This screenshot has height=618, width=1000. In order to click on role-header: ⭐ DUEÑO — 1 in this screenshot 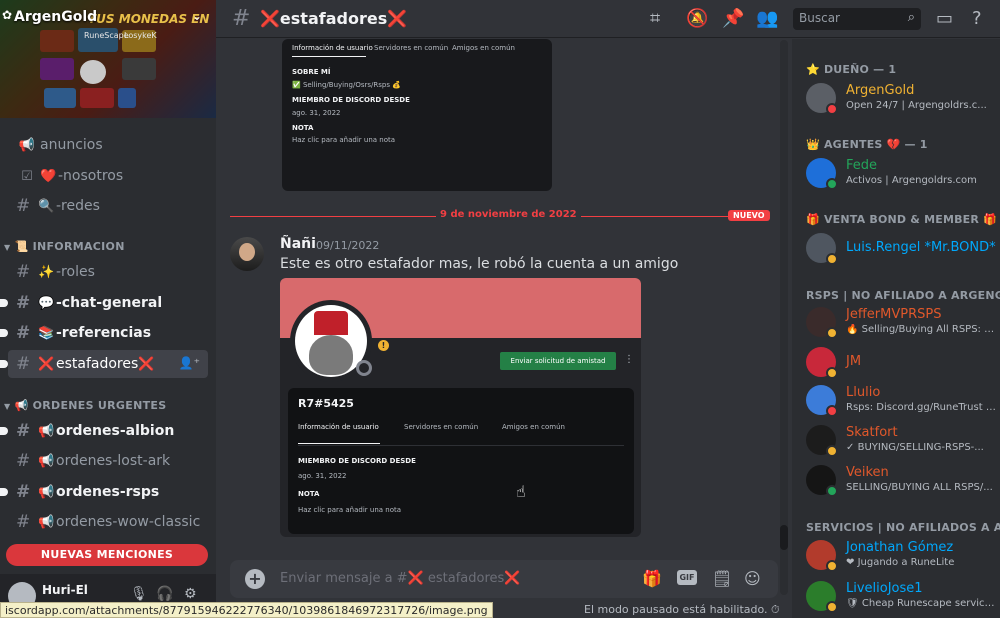, I will do `click(851, 69)`.